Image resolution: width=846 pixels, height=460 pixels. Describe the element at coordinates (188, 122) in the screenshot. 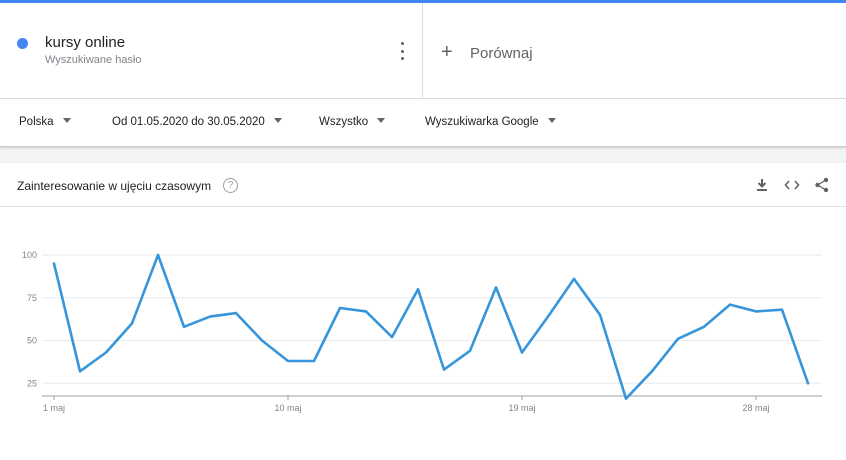

I see `date-range-value: Od 01.05.2020 do 30.05.2020` at that location.